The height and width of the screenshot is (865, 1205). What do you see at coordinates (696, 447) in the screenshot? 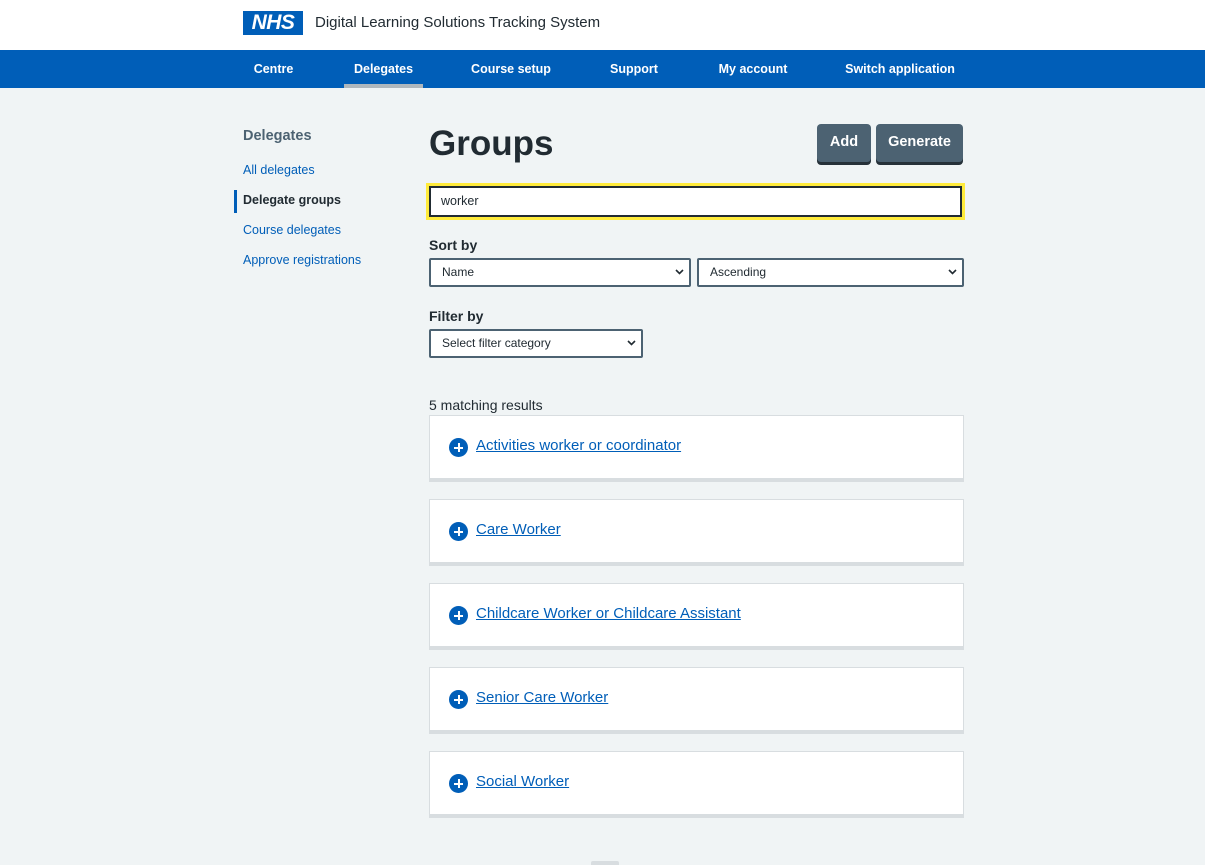
I see `result-card: Activities worker or coordinator` at bounding box center [696, 447].